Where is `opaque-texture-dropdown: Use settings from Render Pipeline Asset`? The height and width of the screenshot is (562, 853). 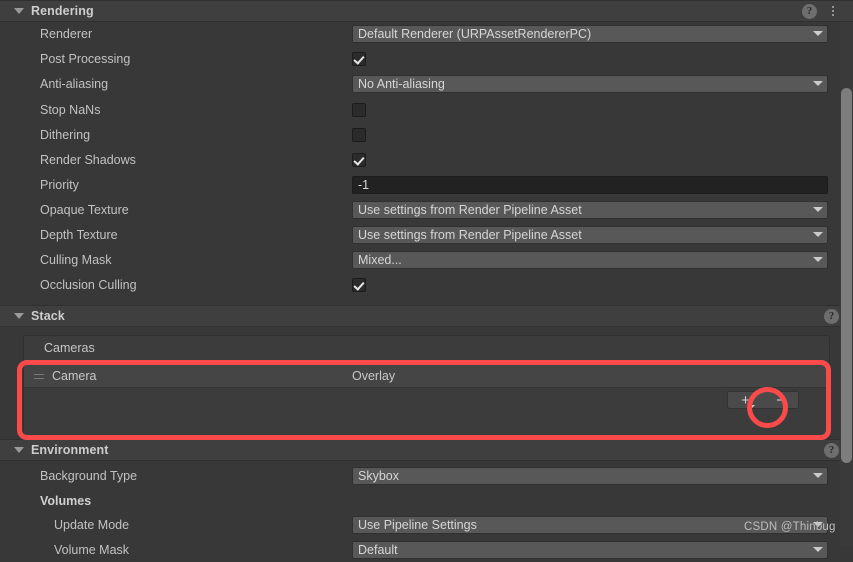
opaque-texture-dropdown: Use settings from Render Pipeline Asset is located at coordinates (590, 209).